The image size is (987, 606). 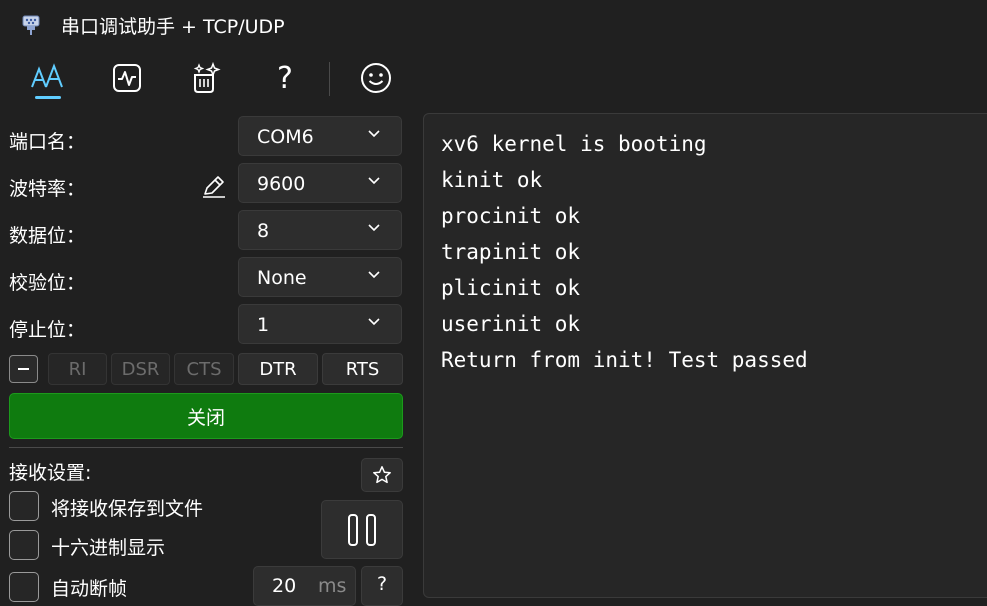 What do you see at coordinates (493, 24) in the screenshot?
I see `title-bar: 串口调试助手 + TCP/UDP` at bounding box center [493, 24].